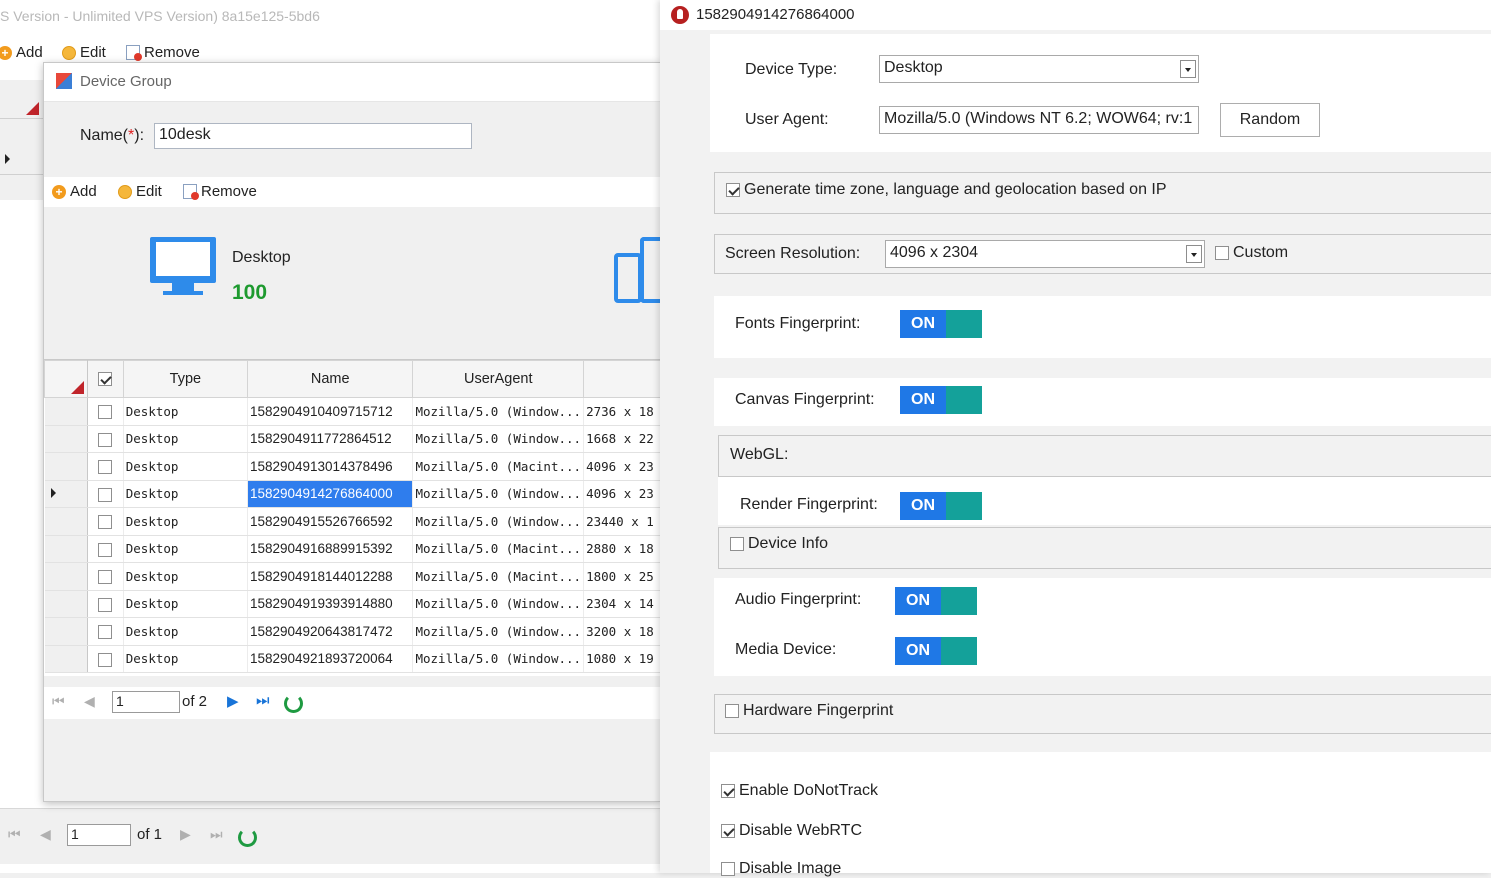  What do you see at coordinates (779, 544) in the screenshot?
I see `device-info-checkbox: Device Info` at bounding box center [779, 544].